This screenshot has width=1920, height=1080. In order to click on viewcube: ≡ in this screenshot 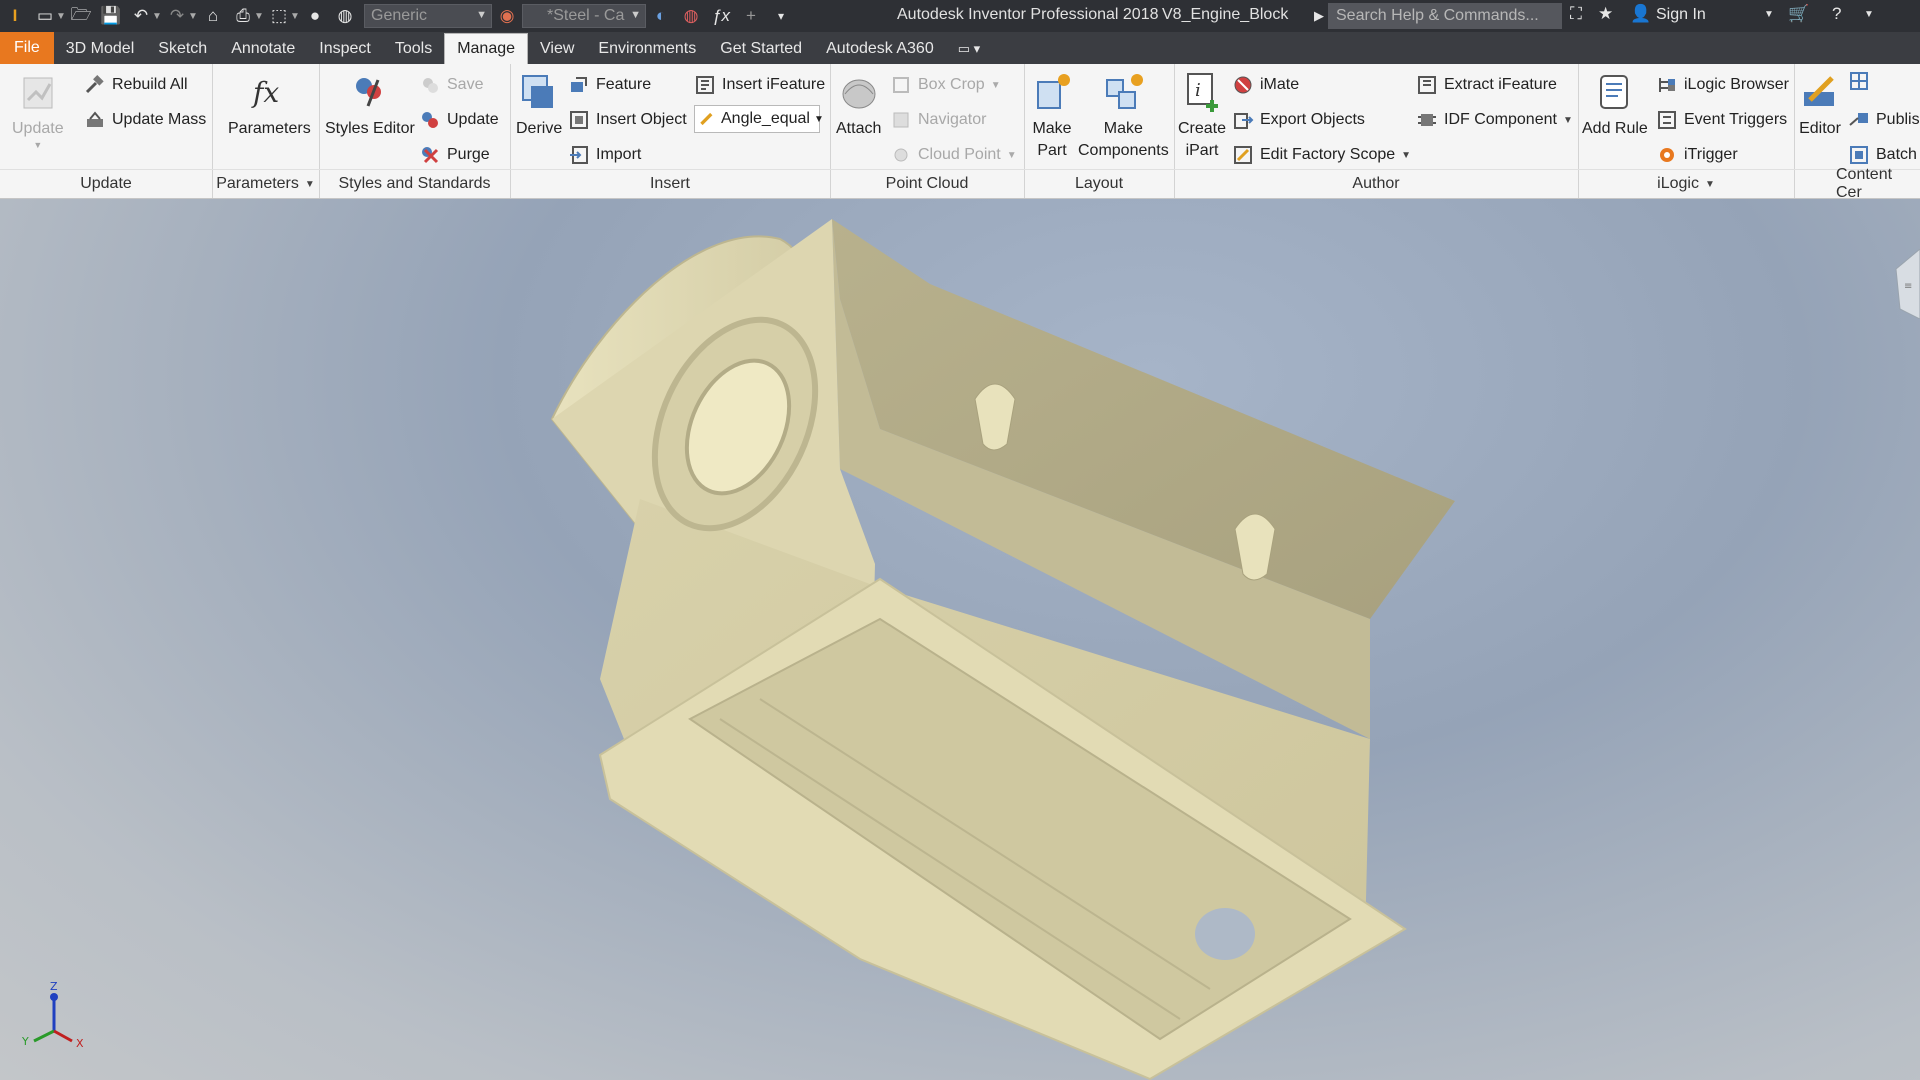, I will do `click(1905, 284)`.